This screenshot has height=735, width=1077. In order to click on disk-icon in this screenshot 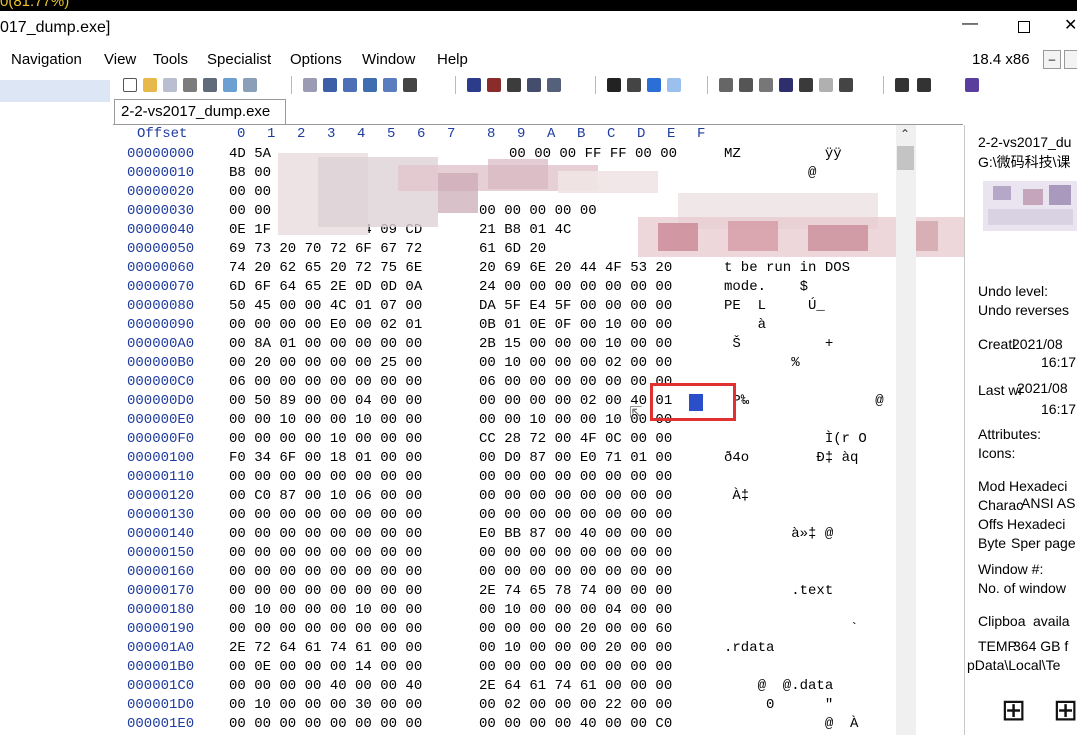, I will do `click(726, 85)`.